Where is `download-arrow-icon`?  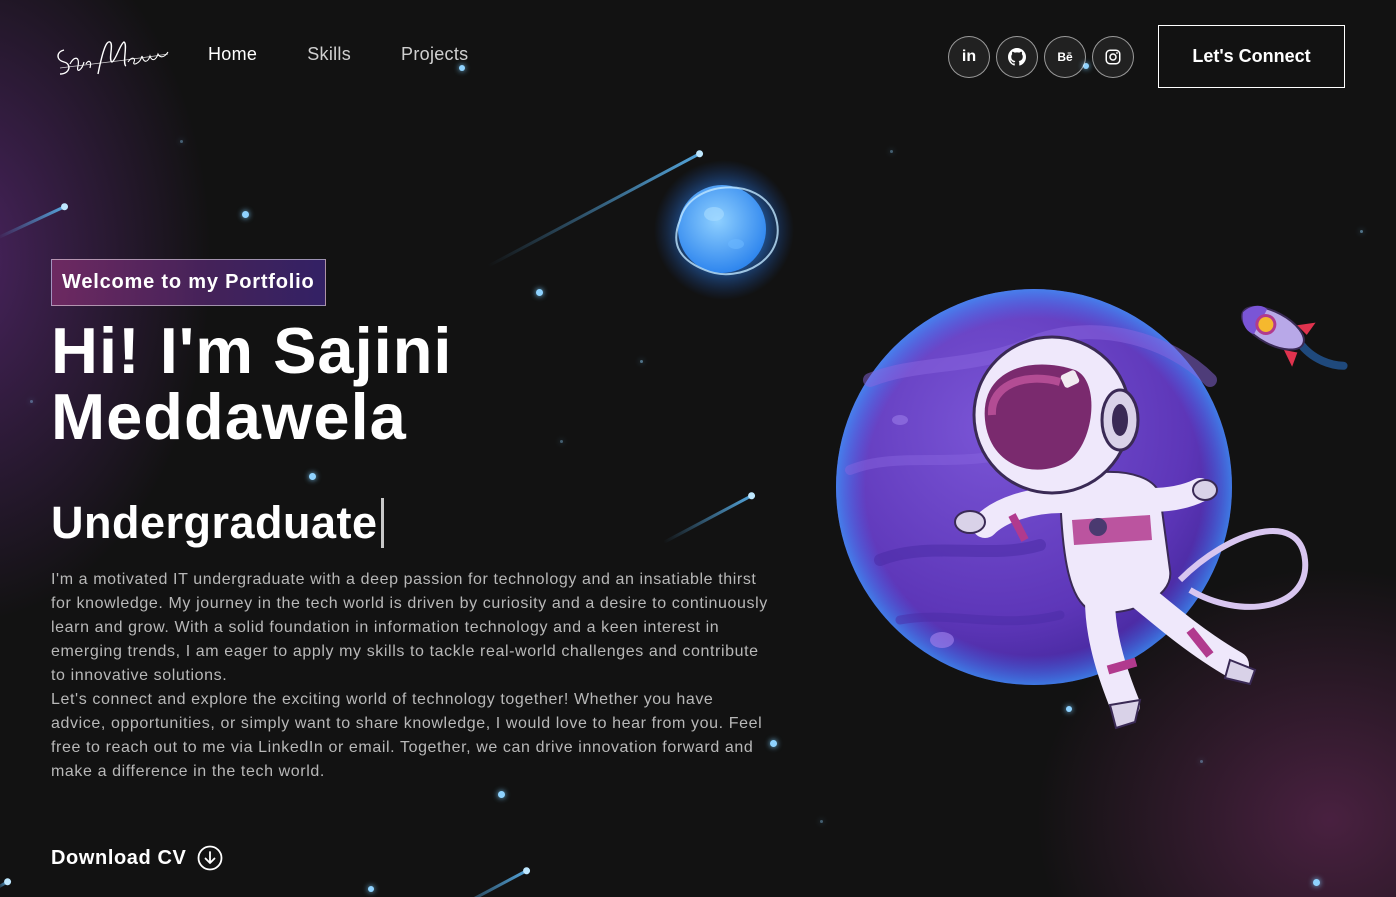 download-arrow-icon is located at coordinates (209, 858).